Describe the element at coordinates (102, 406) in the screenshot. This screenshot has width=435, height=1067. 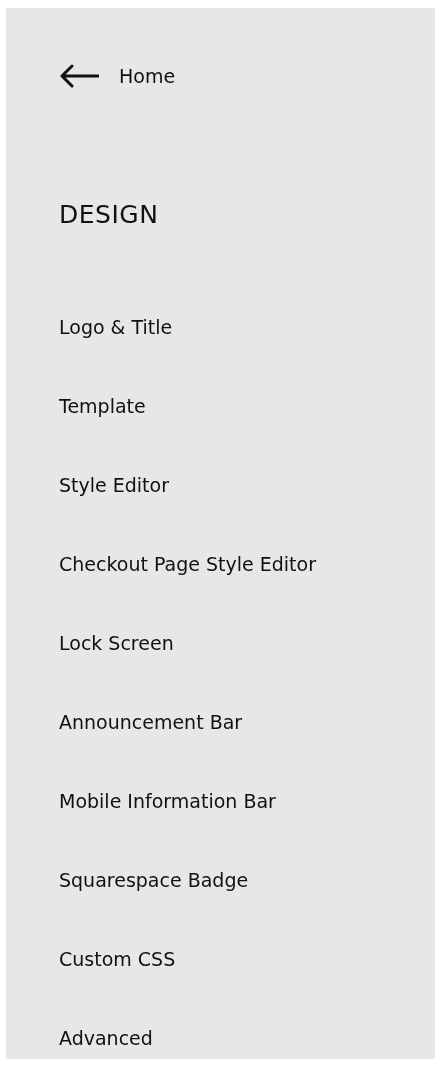
I see `menu-item: Template` at that location.